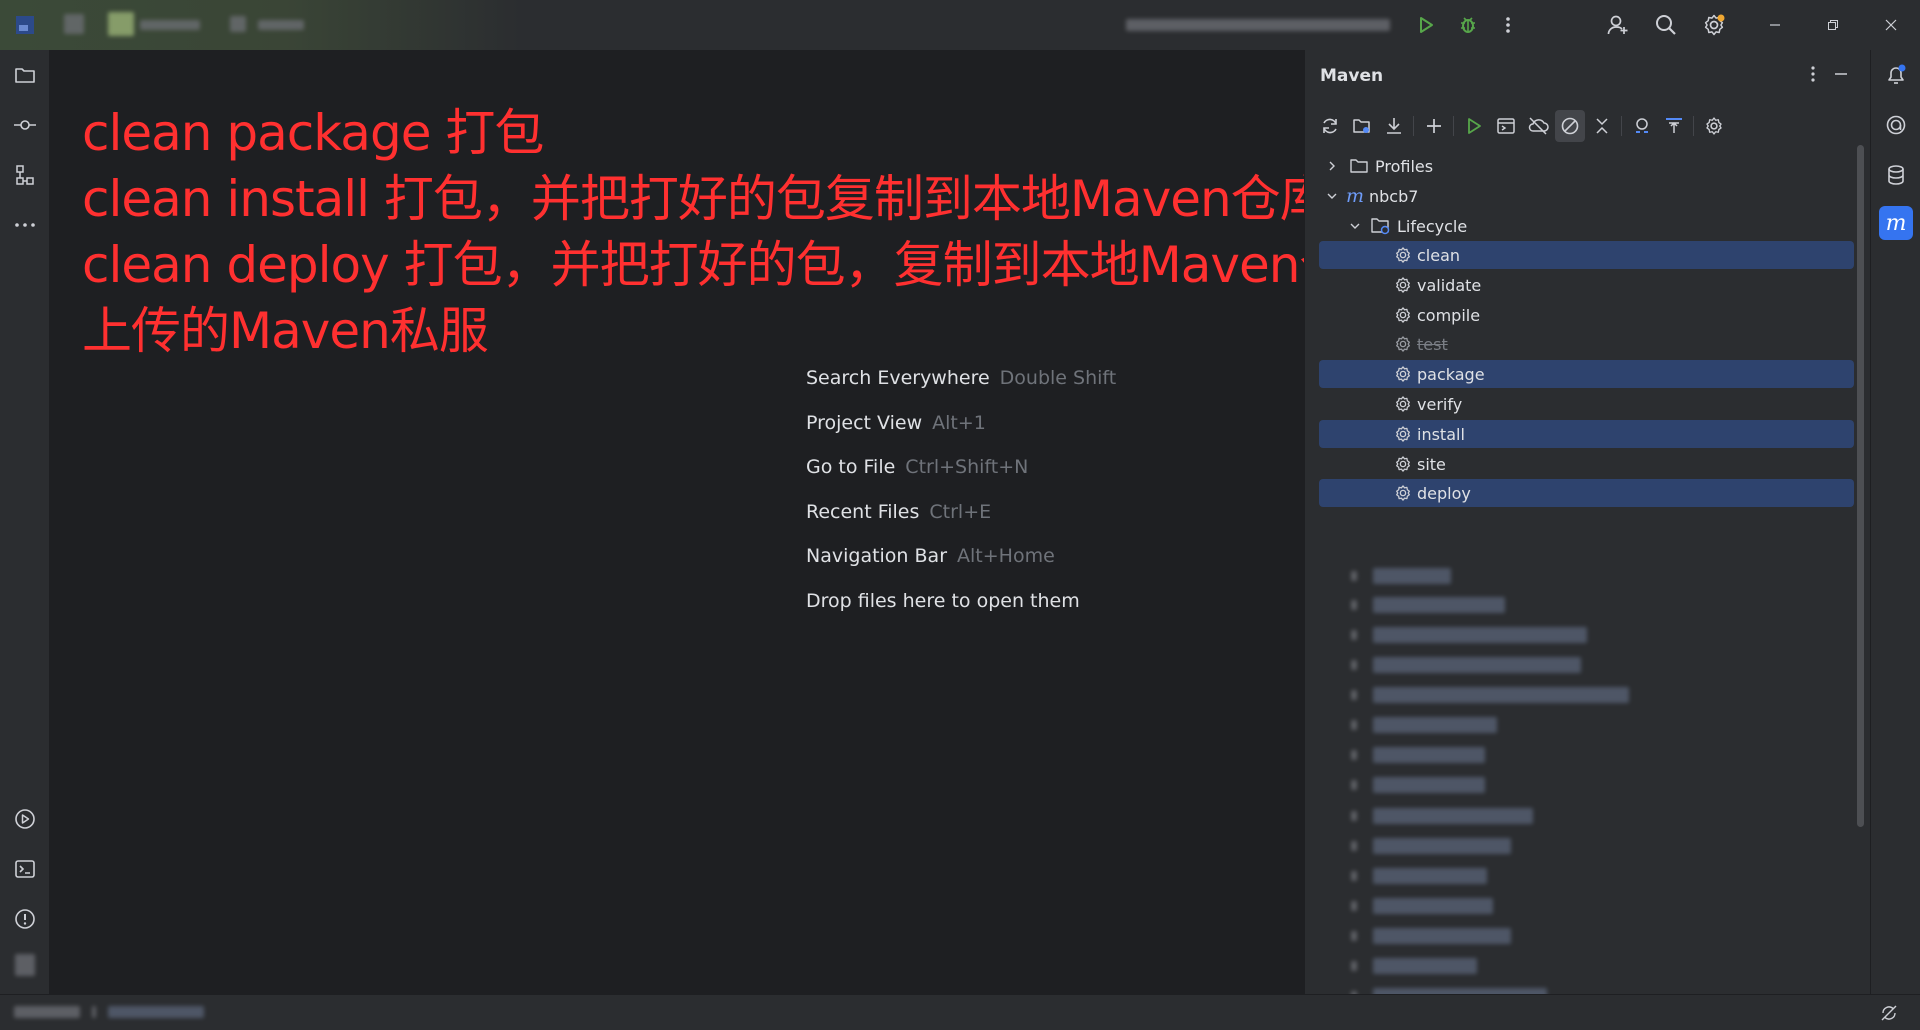 Image resolution: width=1920 pixels, height=1030 pixels. Describe the element at coordinates (74, 24) in the screenshot. I see `project-icon-blurred` at that location.